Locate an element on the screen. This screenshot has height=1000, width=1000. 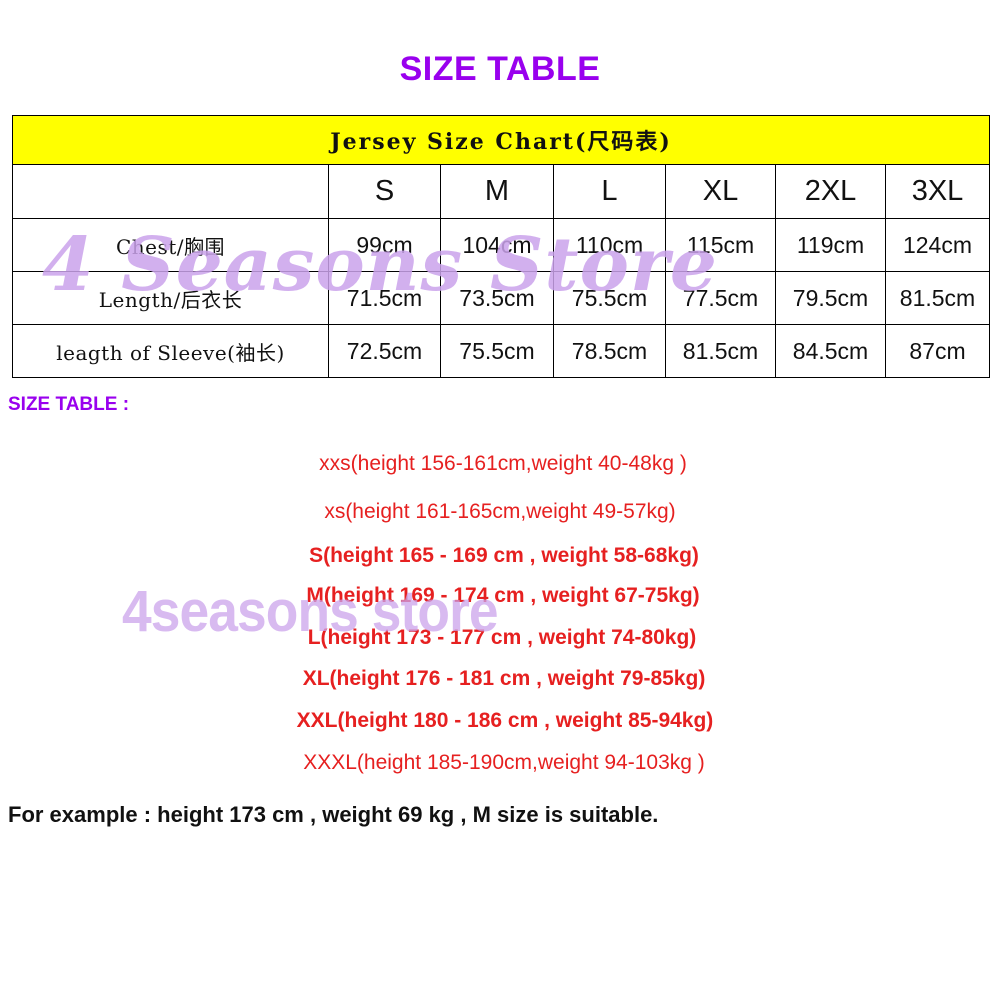
size-line-xl: XL(height 176 - 181 cm , weight 79-85kg) is located at coordinates (504, 678).